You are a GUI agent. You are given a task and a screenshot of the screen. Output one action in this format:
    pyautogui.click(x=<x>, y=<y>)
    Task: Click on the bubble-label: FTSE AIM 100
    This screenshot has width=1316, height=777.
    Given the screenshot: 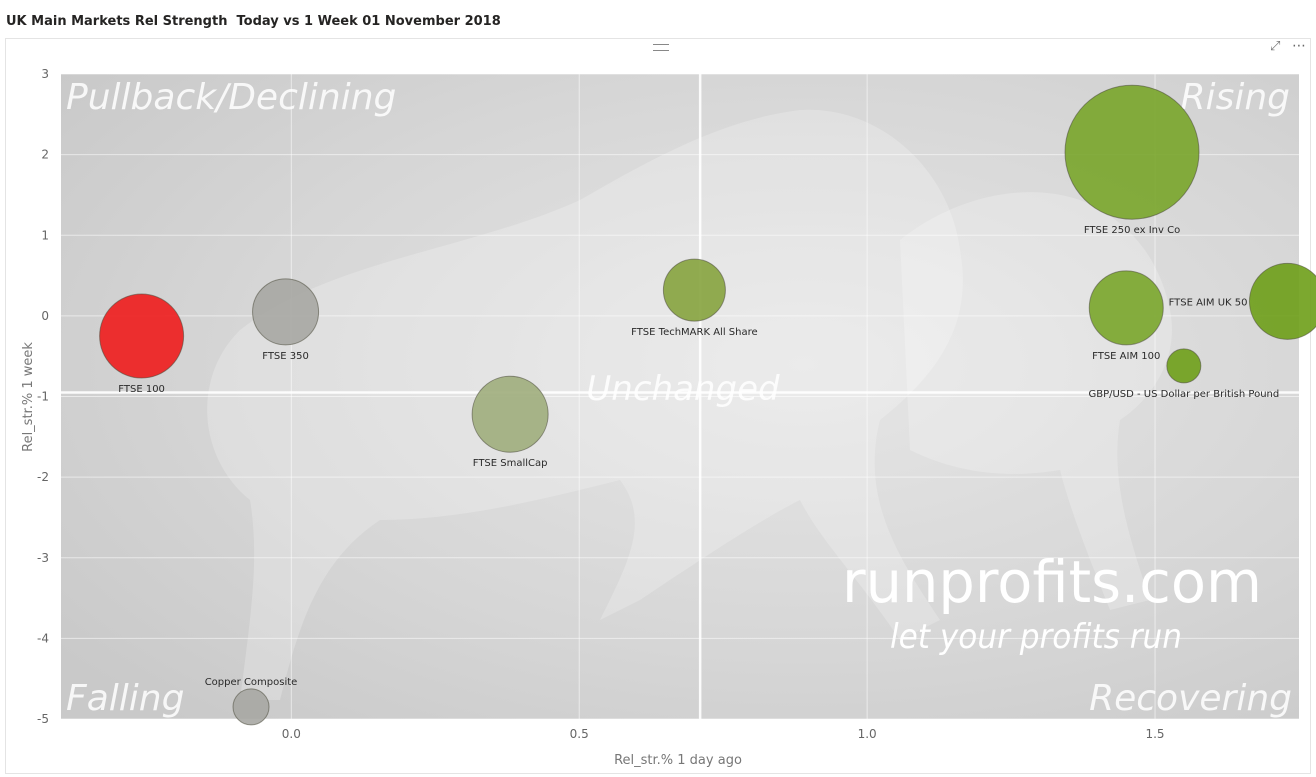 What is the action you would take?
    pyautogui.click(x=1126, y=356)
    